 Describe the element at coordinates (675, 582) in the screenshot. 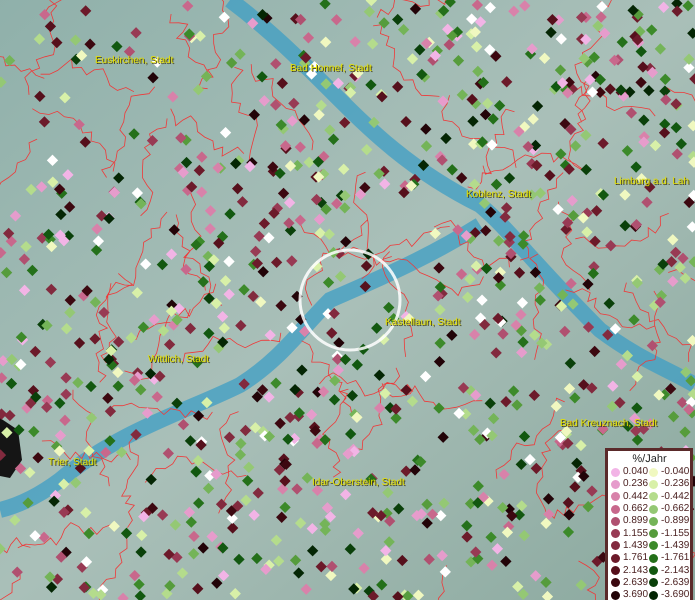

I see `legend-value: -2.639` at that location.